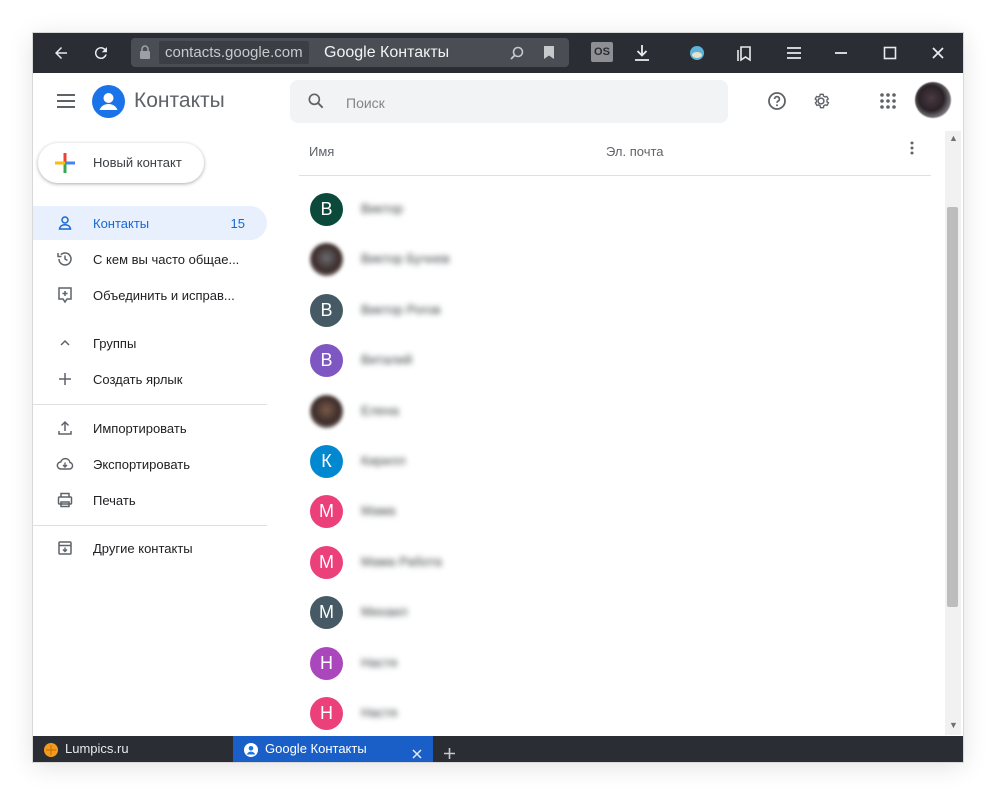 This screenshot has width=995, height=794. What do you see at coordinates (615, 512) in the screenshot?
I see `contact-row: М Мама` at bounding box center [615, 512].